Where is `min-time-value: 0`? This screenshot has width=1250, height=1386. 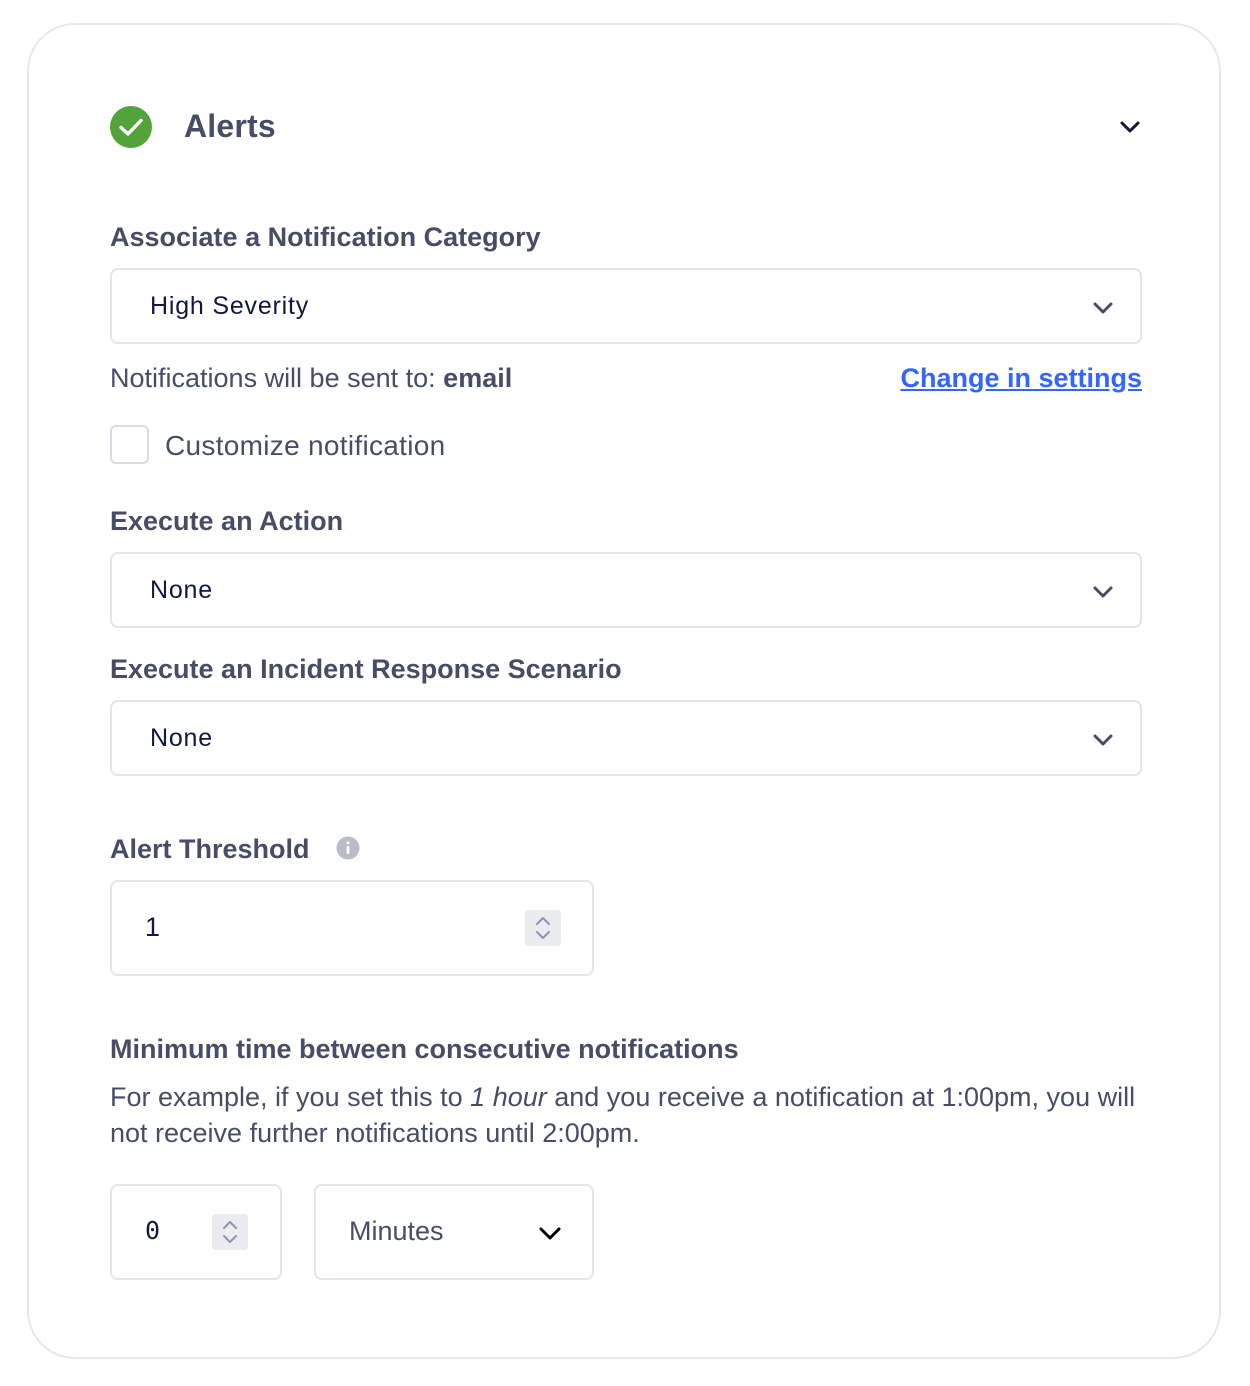
min-time-value: 0 is located at coordinates (153, 1230).